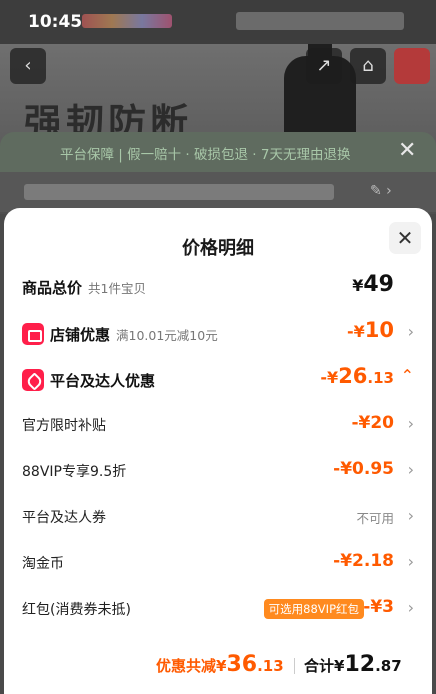  What do you see at coordinates (294, 666) in the screenshot?
I see `summary-divider` at bounding box center [294, 666].